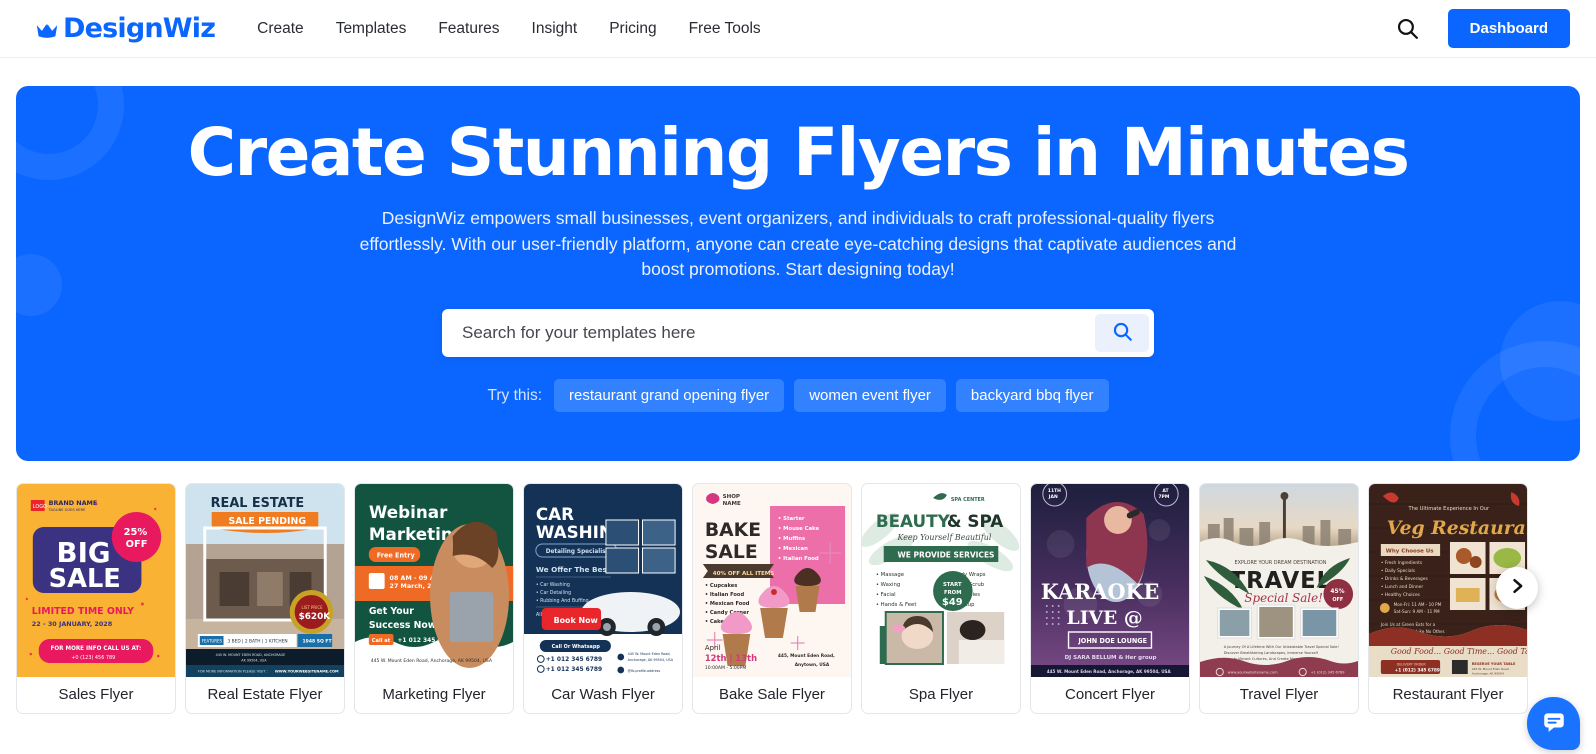  I want to click on svg-text: 445 W. Mount Eden Road,, so click(649, 654).